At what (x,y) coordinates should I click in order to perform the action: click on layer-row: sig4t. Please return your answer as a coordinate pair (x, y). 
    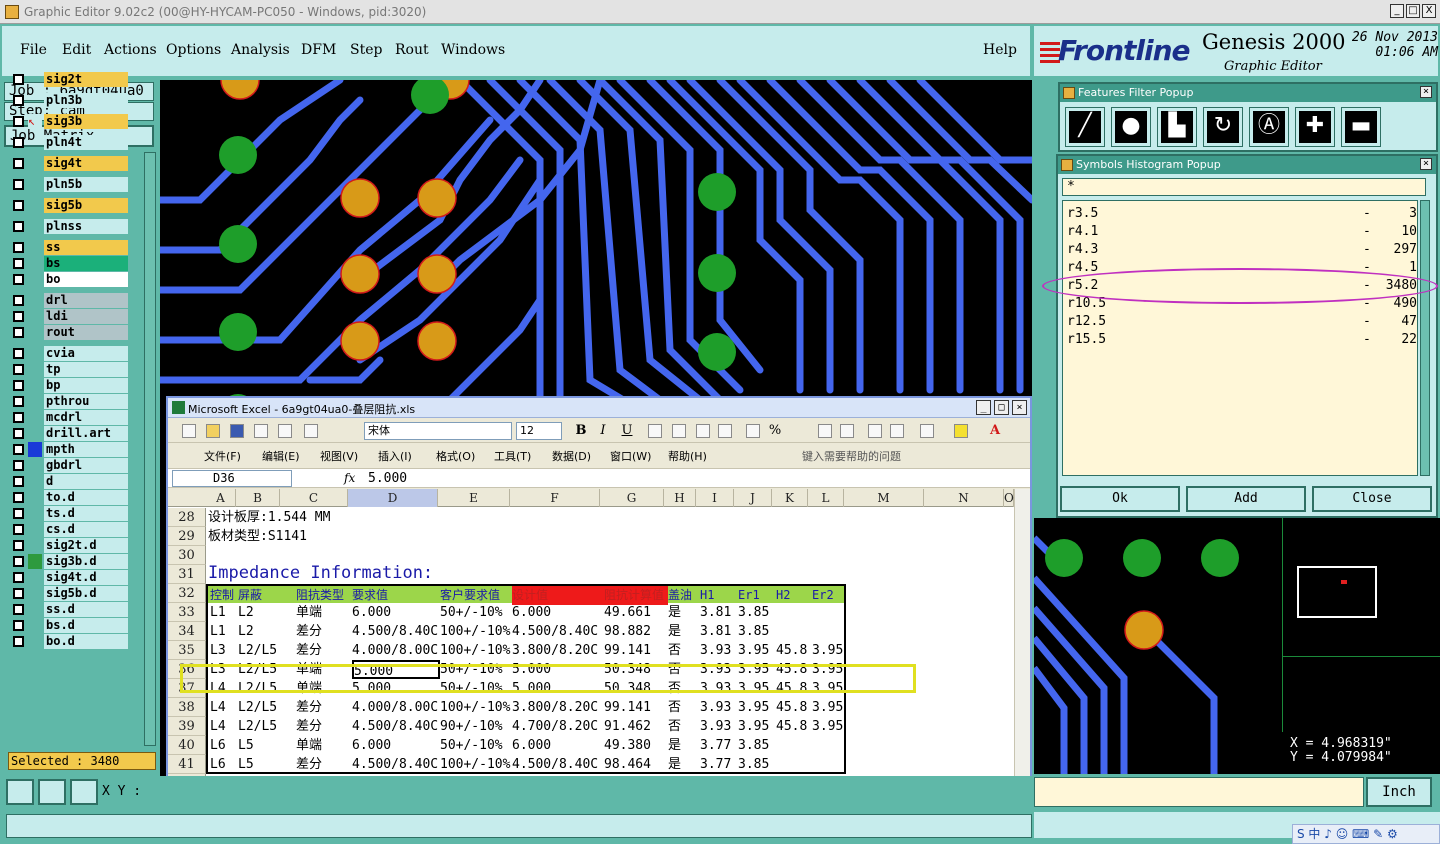
    Looking at the image, I should click on (69, 163).